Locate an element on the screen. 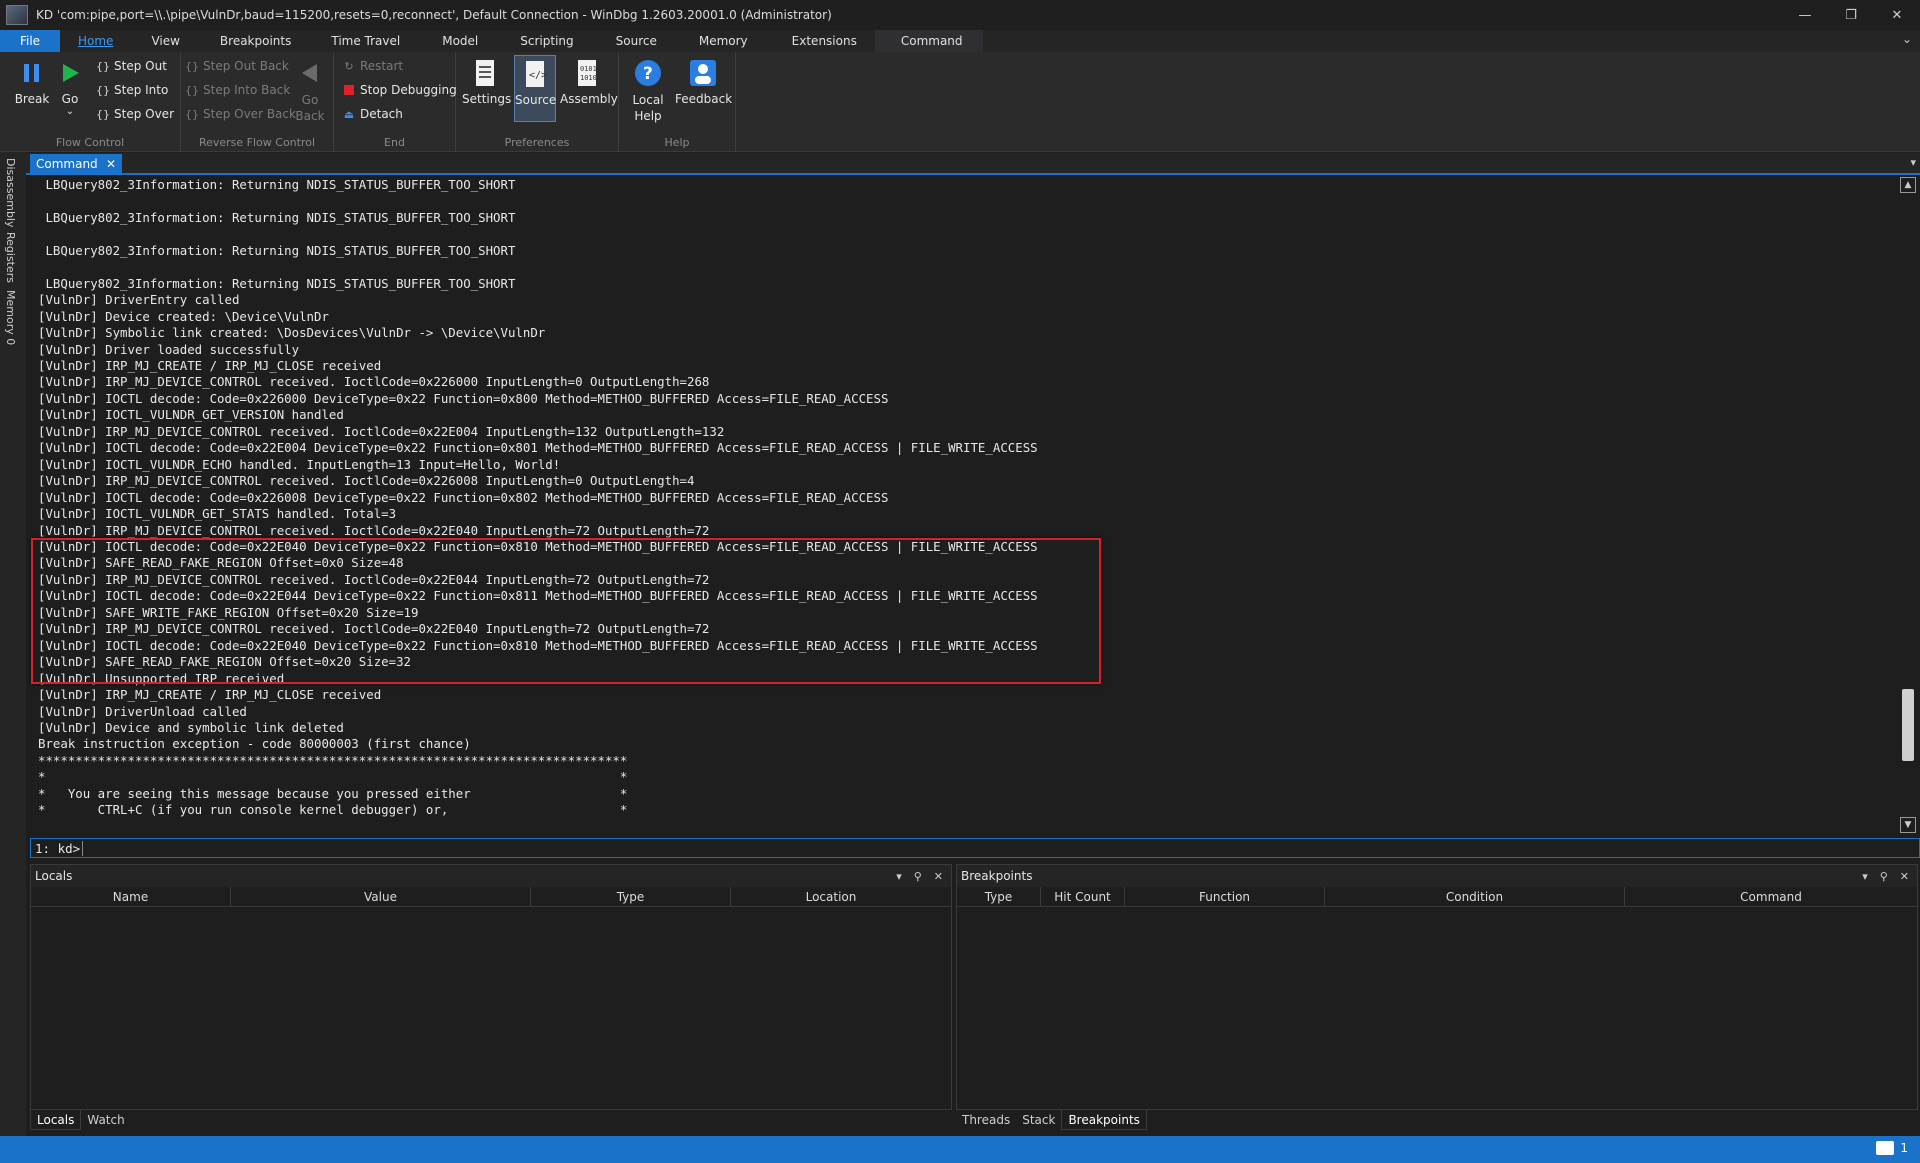 The height and width of the screenshot is (1163, 1920). menu-file: File is located at coordinates (30, 41).